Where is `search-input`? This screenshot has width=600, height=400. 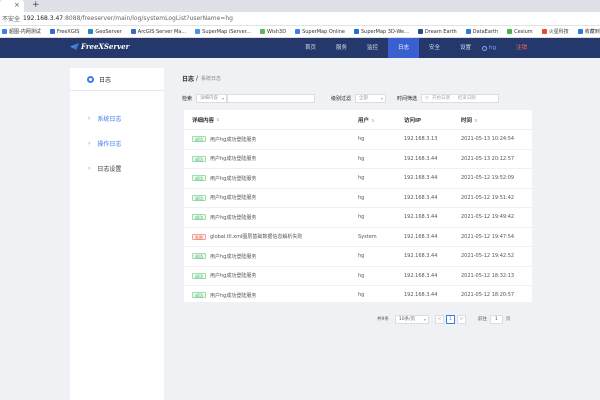
search-input is located at coordinates (271, 98).